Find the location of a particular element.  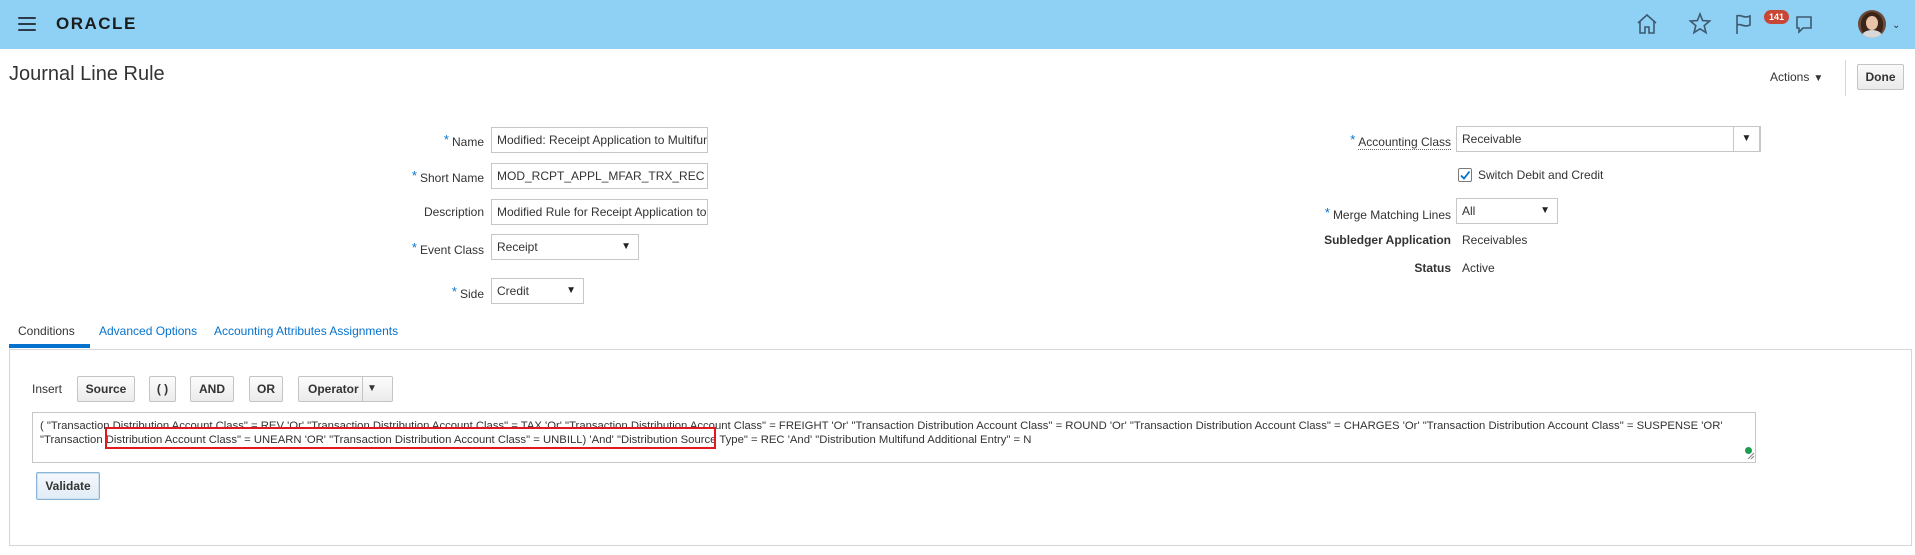

checkmark-icon is located at coordinates (1465, 175).